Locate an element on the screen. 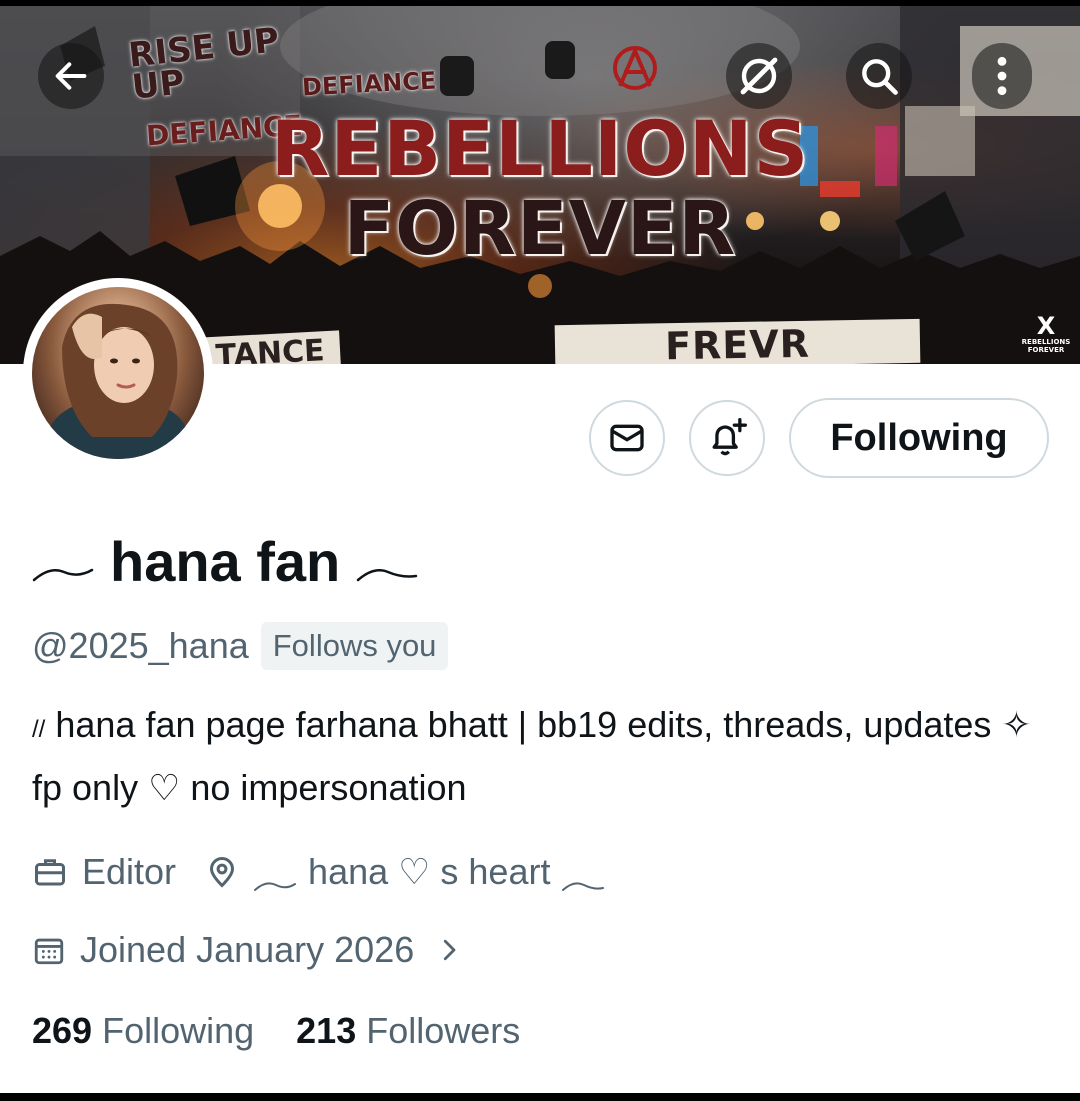  more-vertical-icon is located at coordinates (1002, 76).